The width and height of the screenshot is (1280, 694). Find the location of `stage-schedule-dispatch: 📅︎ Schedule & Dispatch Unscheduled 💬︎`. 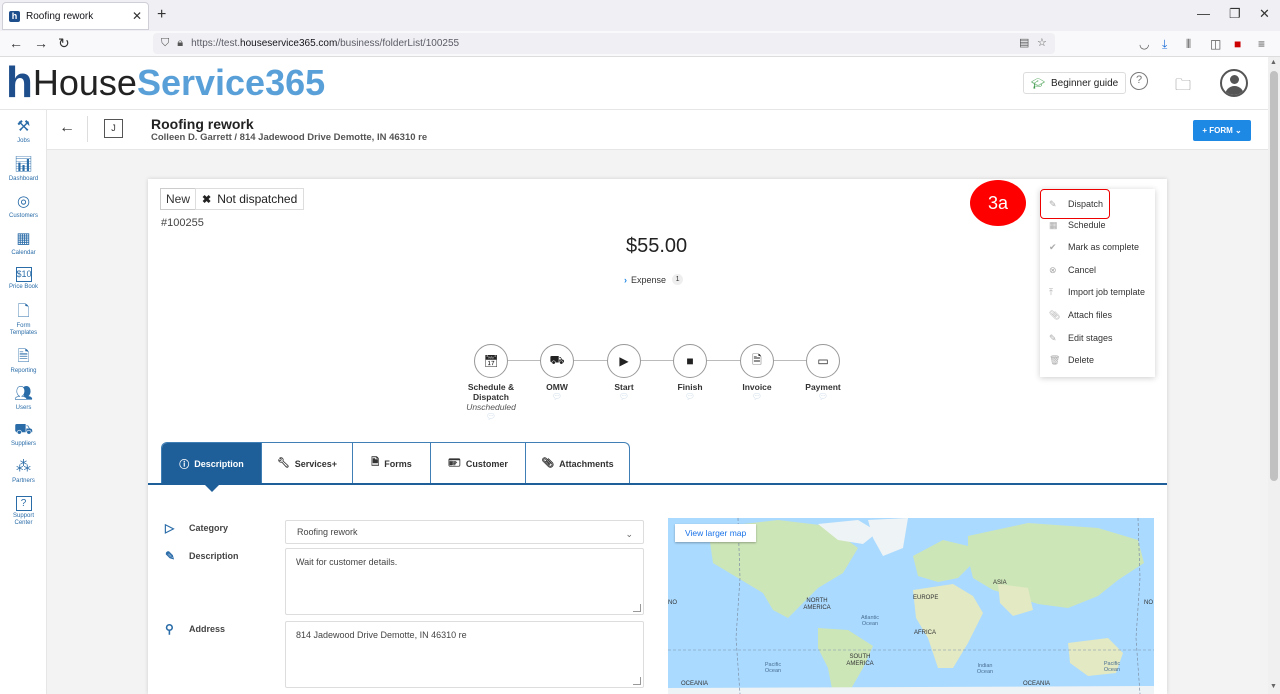

stage-schedule-dispatch: 📅︎ Schedule & Dispatch Unscheduled 💬︎ is located at coordinates (491, 383).